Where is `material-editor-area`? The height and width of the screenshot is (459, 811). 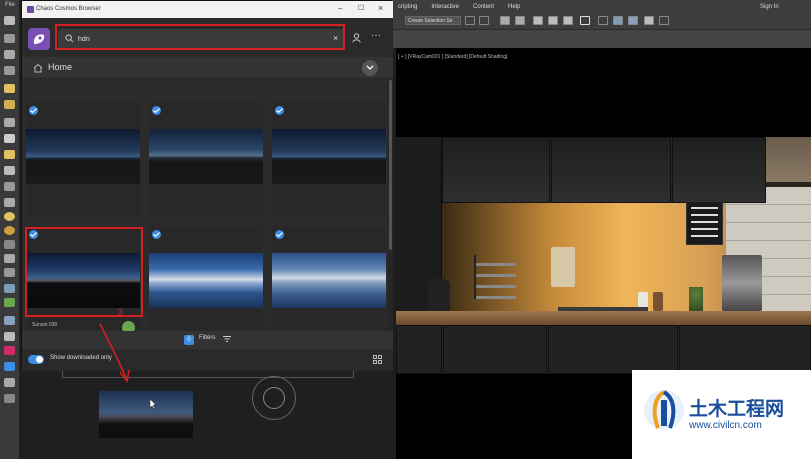 material-editor-area is located at coordinates (206, 414).